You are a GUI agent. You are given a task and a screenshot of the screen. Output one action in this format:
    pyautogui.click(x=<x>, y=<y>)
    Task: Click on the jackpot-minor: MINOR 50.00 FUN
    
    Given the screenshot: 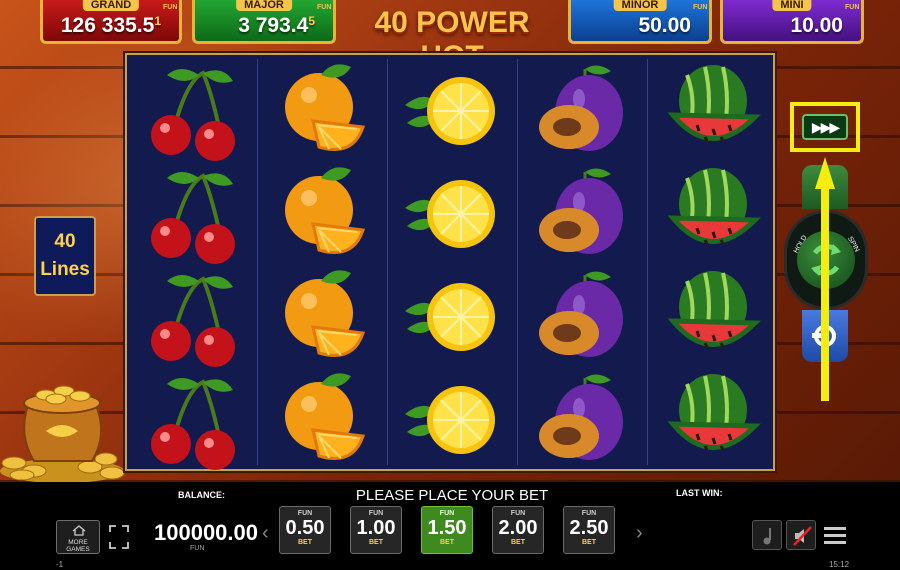 What is the action you would take?
    pyautogui.click(x=640, y=22)
    